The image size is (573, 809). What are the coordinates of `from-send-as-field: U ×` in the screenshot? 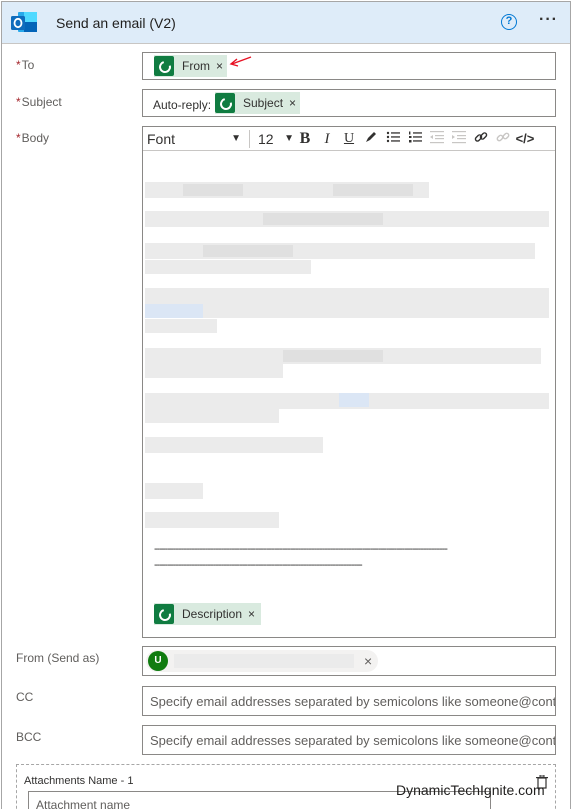 It's located at (349, 661).